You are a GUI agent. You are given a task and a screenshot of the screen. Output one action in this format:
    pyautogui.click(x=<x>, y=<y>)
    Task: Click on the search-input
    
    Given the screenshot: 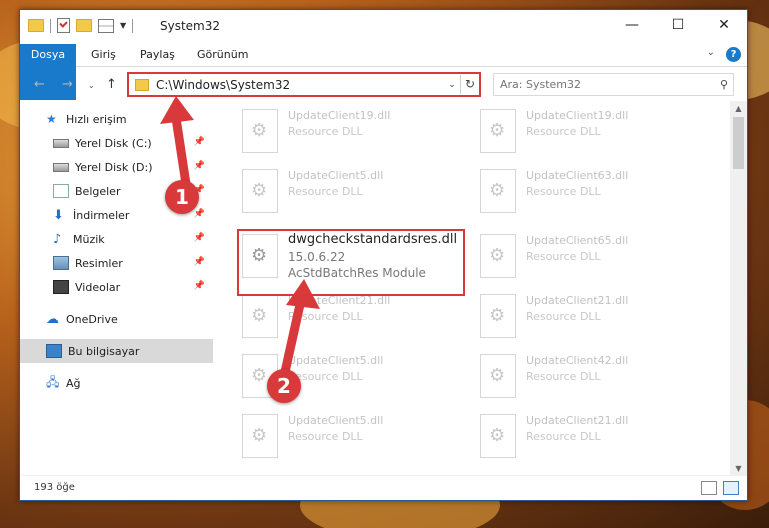 What is the action you would take?
    pyautogui.click(x=604, y=84)
    